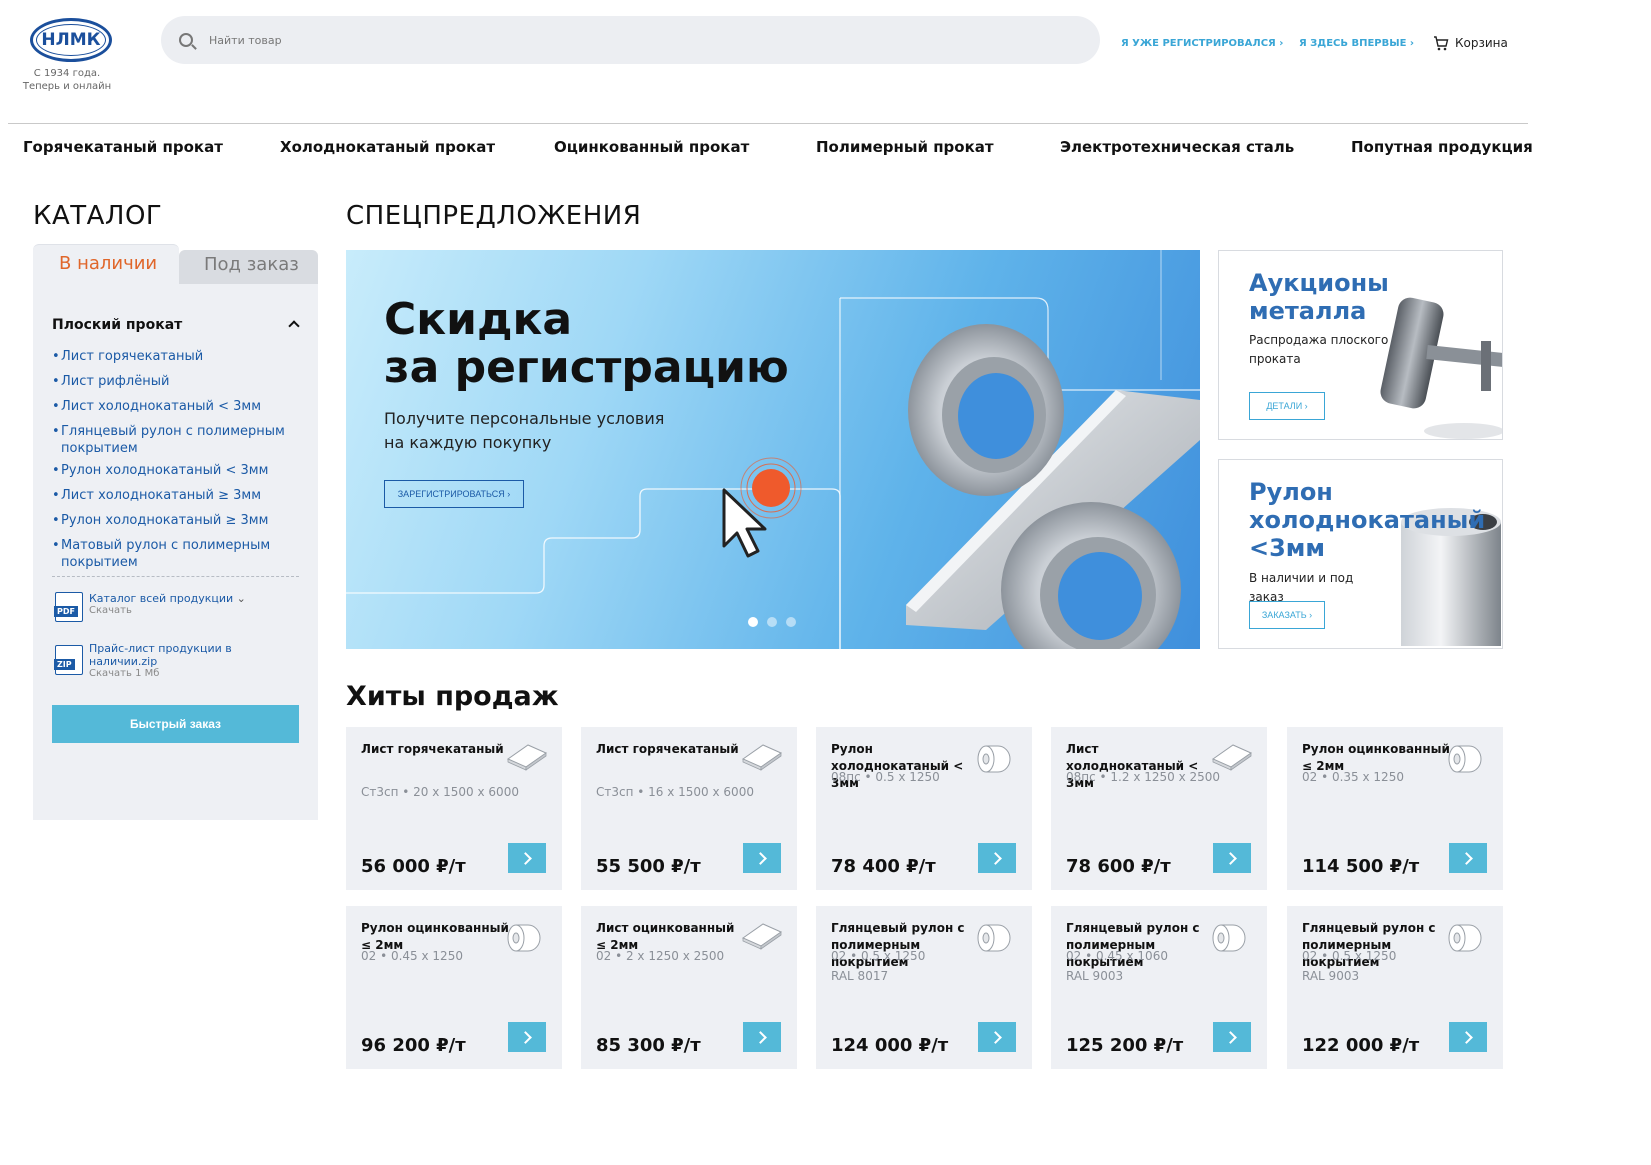  I want to click on nav-electrical-steel: Электротехническая сталь, so click(1177, 147).